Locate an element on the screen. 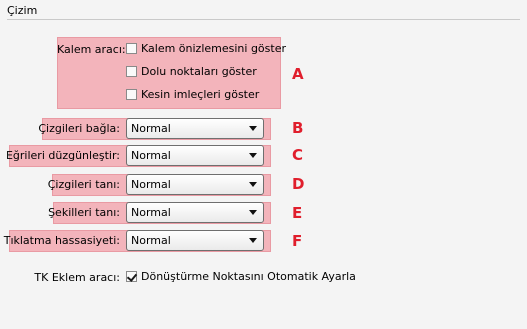  connect-lines-select: Normal is located at coordinates (195, 128).